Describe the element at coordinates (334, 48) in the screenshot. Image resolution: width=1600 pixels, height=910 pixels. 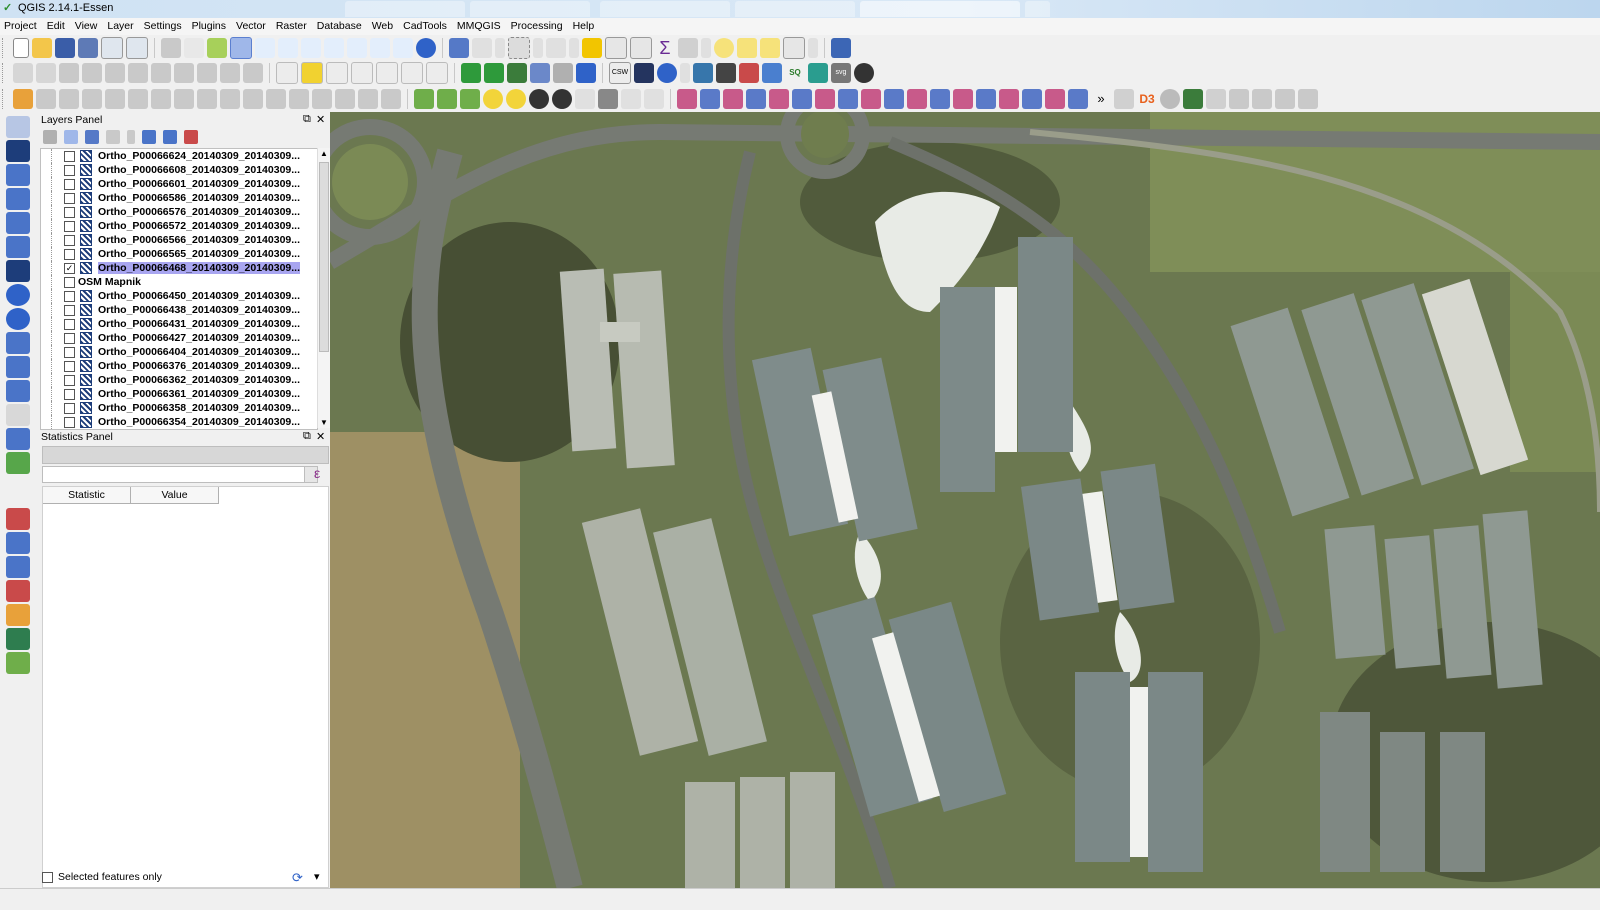
I see `zoom-to-selection-icon` at that location.